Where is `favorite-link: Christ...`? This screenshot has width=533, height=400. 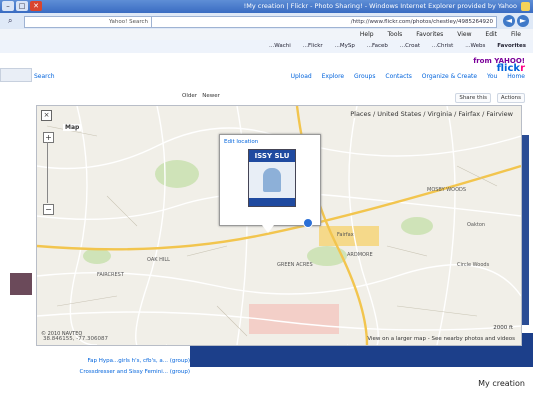
favorite-link: Christ... is located at coordinates (442, 46).